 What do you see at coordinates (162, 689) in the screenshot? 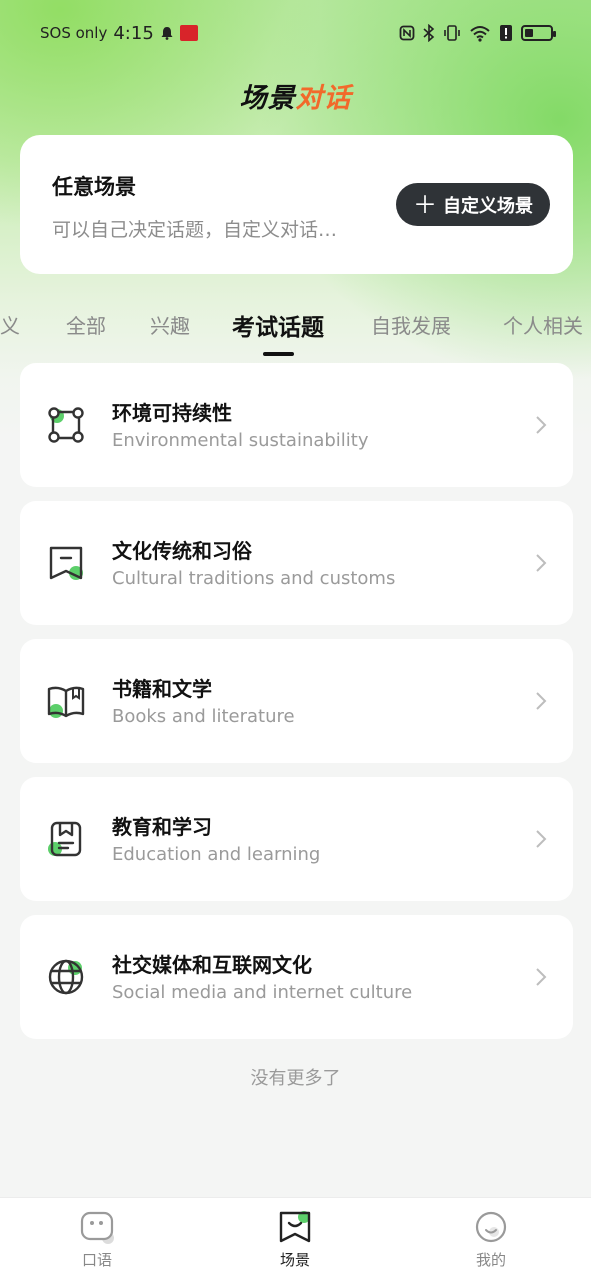
I see `topic-title: 书籍和文学` at bounding box center [162, 689].